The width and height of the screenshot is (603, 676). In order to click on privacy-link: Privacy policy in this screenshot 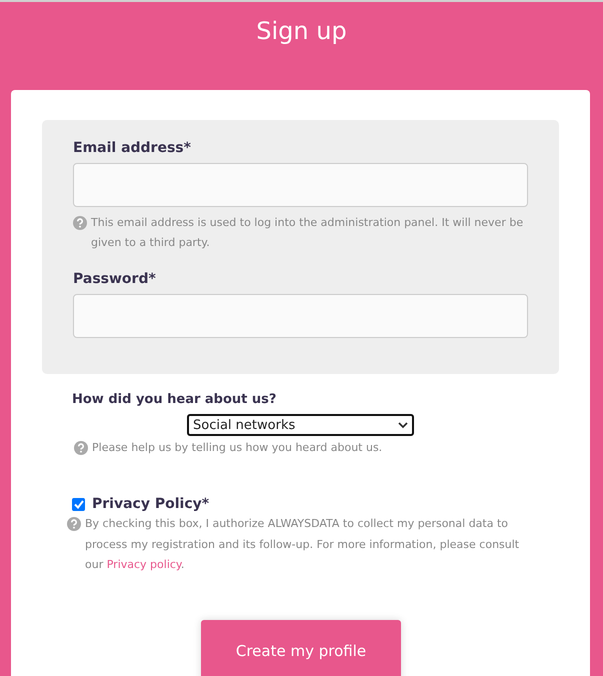, I will do `click(143, 564)`.